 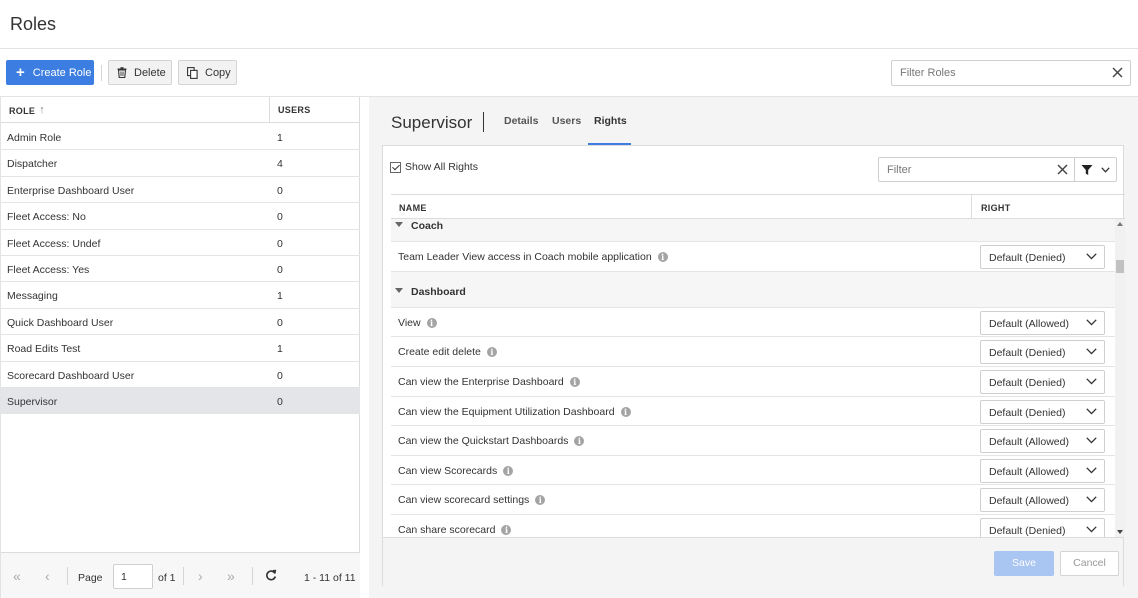 I want to click on scrollbar-thumb, so click(x=1120, y=266).